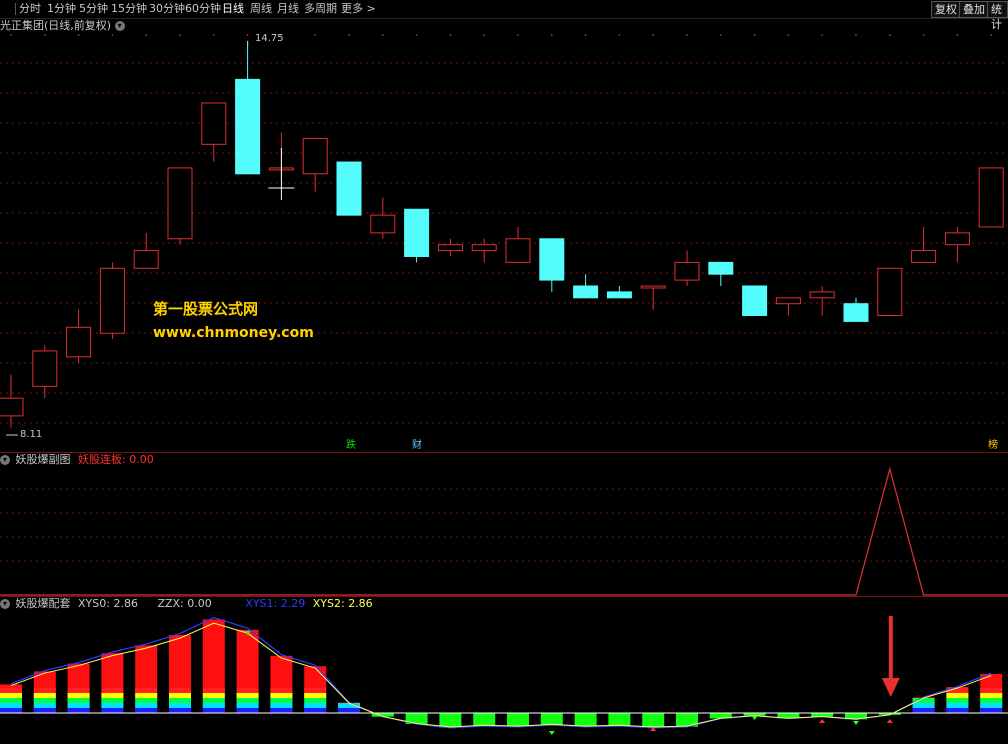 The width and height of the screenshot is (1008, 744). Describe the element at coordinates (199, 603) in the screenshot. I see `zzx-value: 0.00` at that location.